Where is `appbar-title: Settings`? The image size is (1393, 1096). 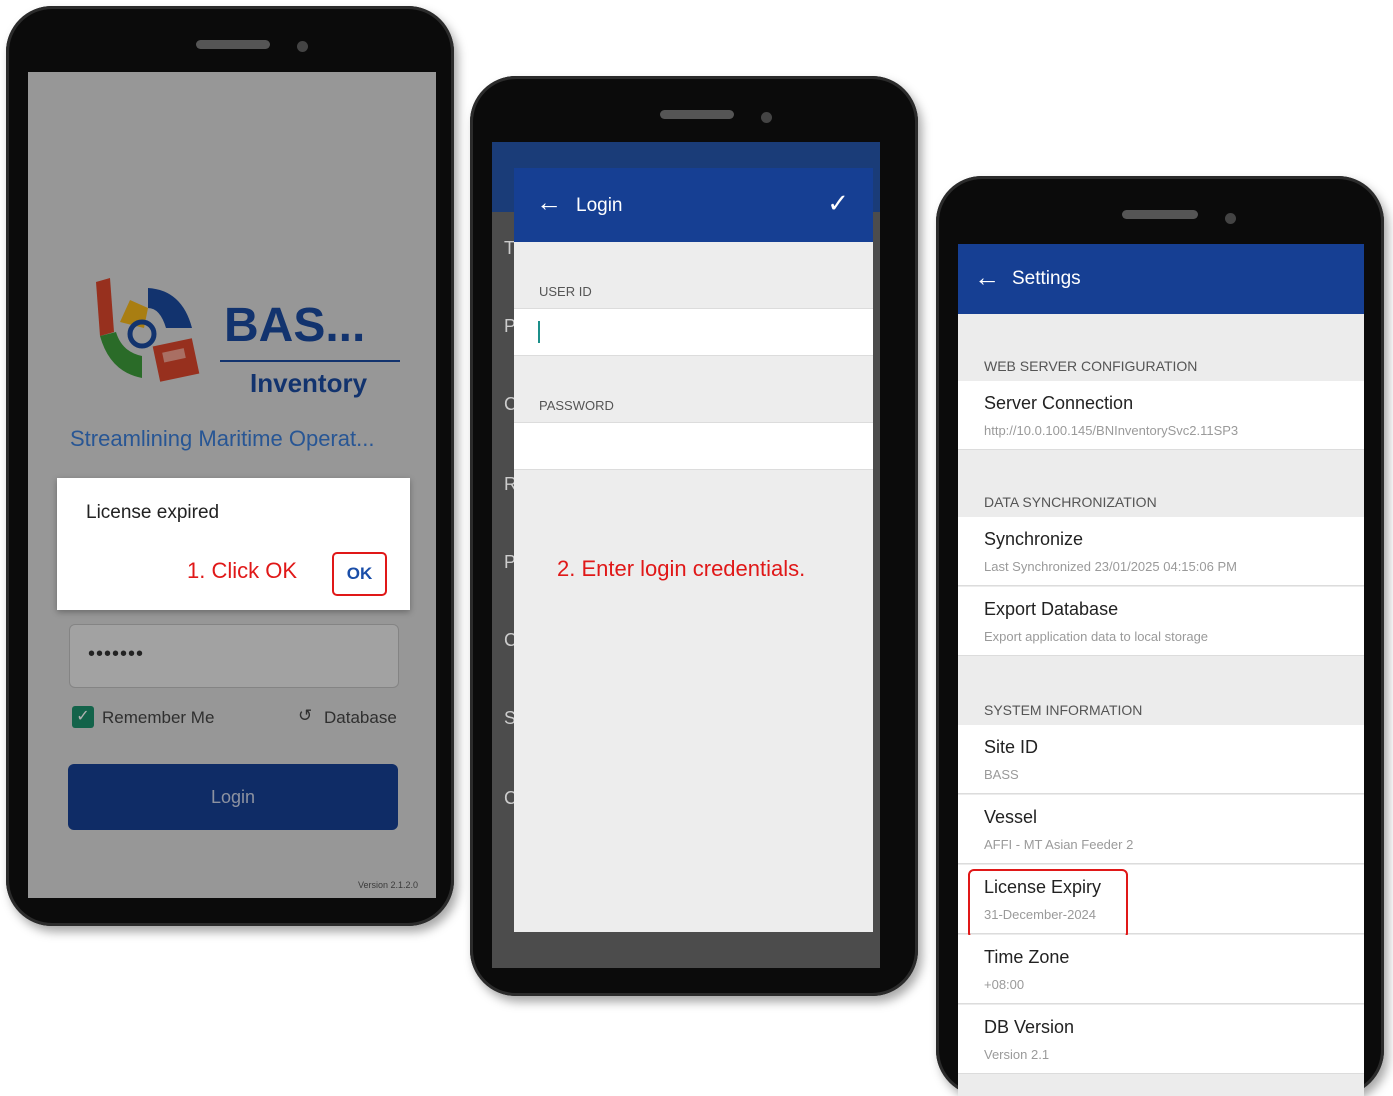 appbar-title: Settings is located at coordinates (1046, 278).